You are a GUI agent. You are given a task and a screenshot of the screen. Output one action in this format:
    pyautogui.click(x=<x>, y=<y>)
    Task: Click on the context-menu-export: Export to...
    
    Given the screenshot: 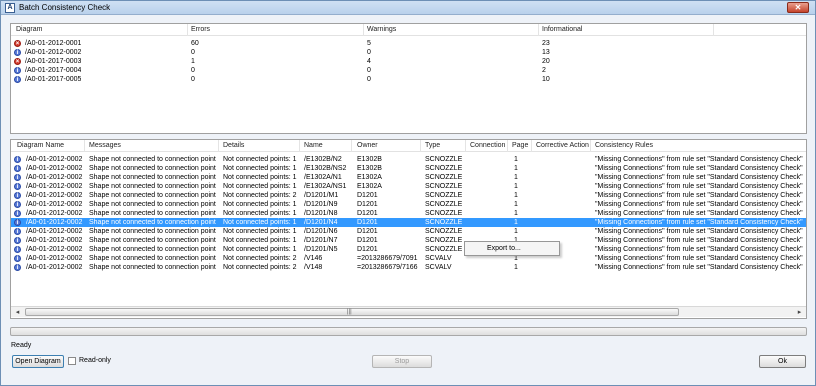 What is the action you would take?
    pyautogui.click(x=504, y=248)
    